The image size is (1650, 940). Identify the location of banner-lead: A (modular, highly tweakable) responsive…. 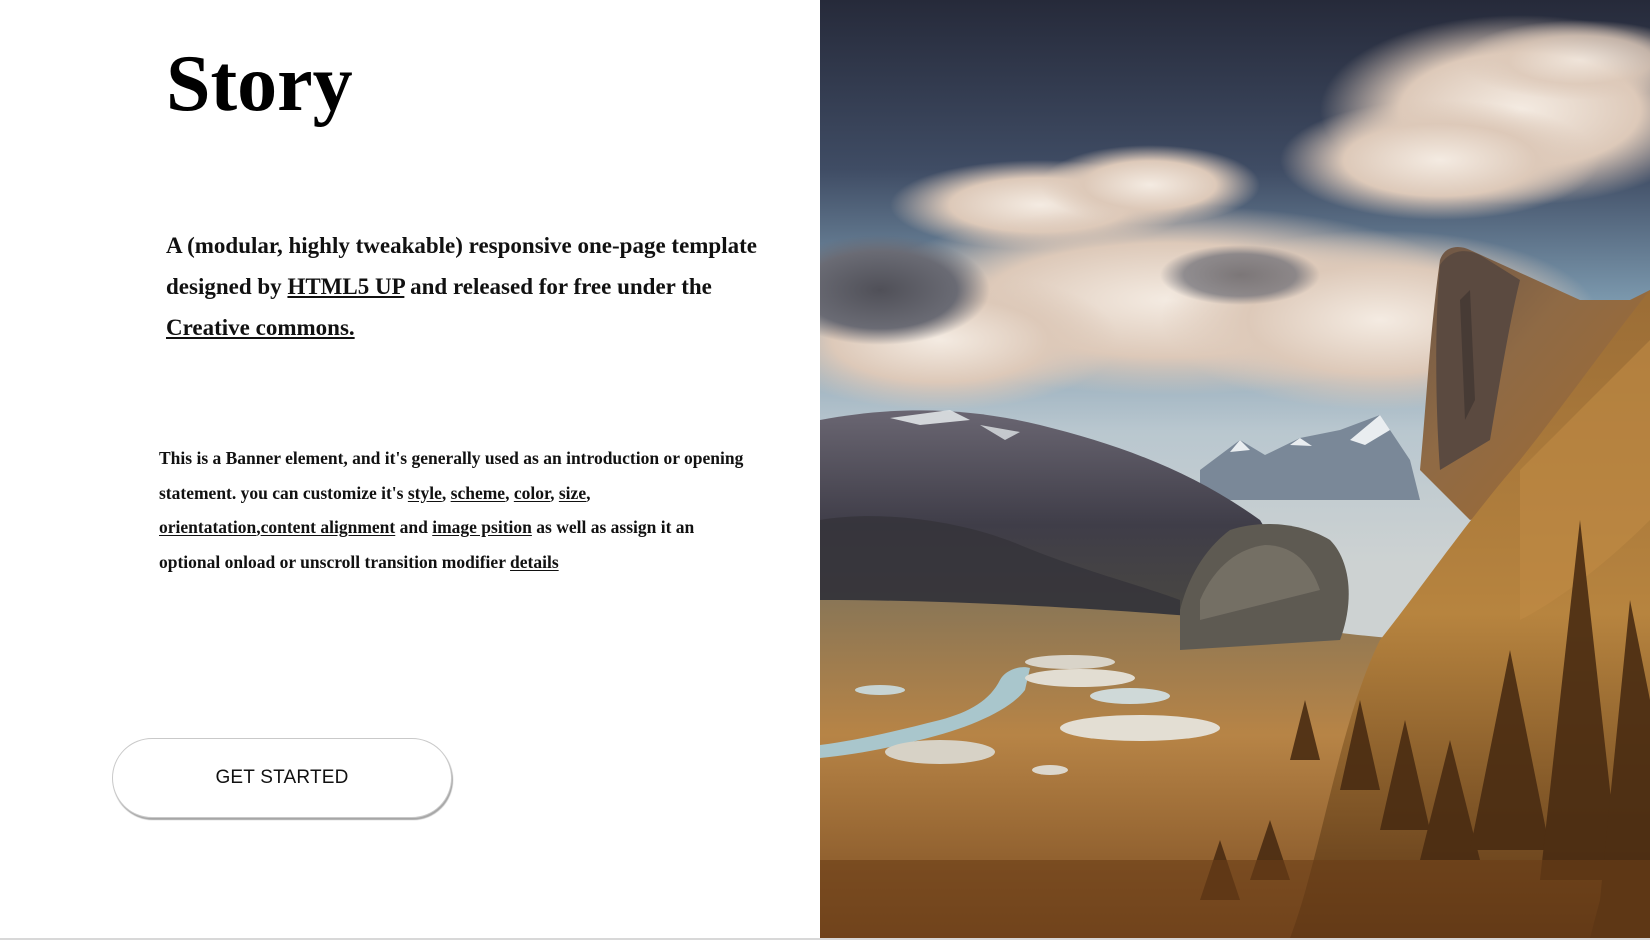
(466, 286).